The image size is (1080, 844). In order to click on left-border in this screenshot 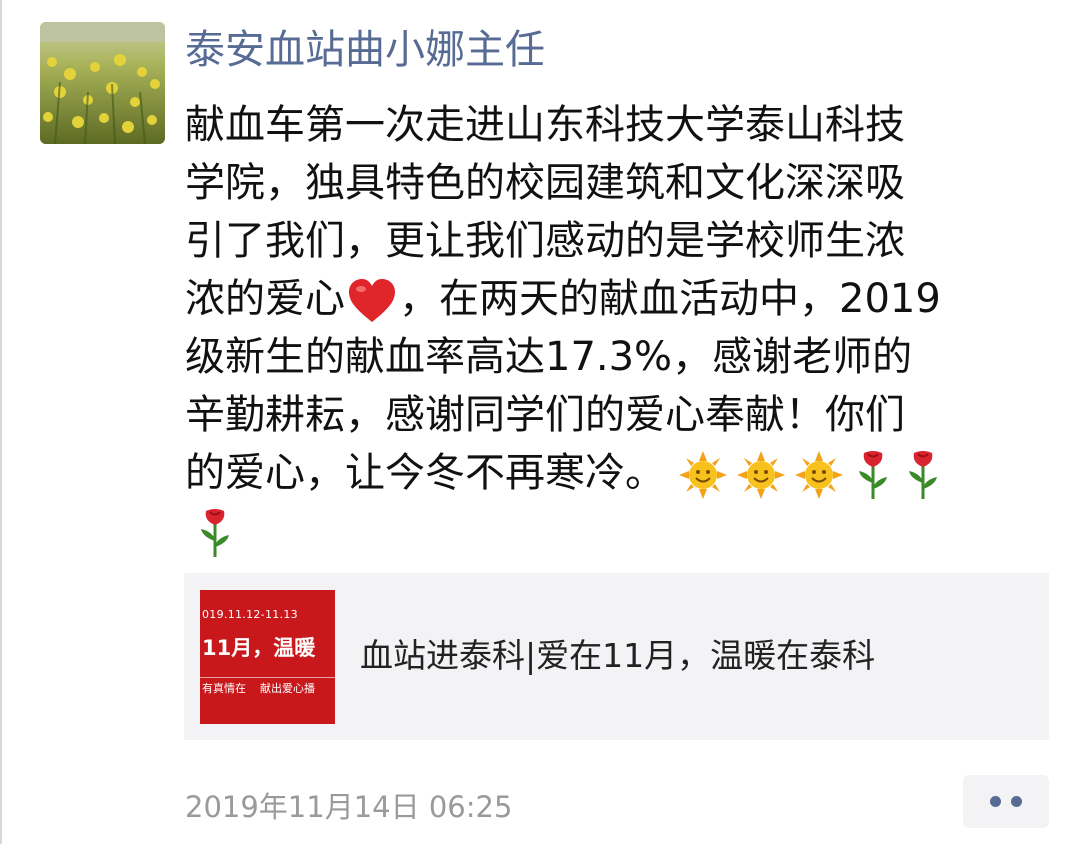, I will do `click(1, 422)`.